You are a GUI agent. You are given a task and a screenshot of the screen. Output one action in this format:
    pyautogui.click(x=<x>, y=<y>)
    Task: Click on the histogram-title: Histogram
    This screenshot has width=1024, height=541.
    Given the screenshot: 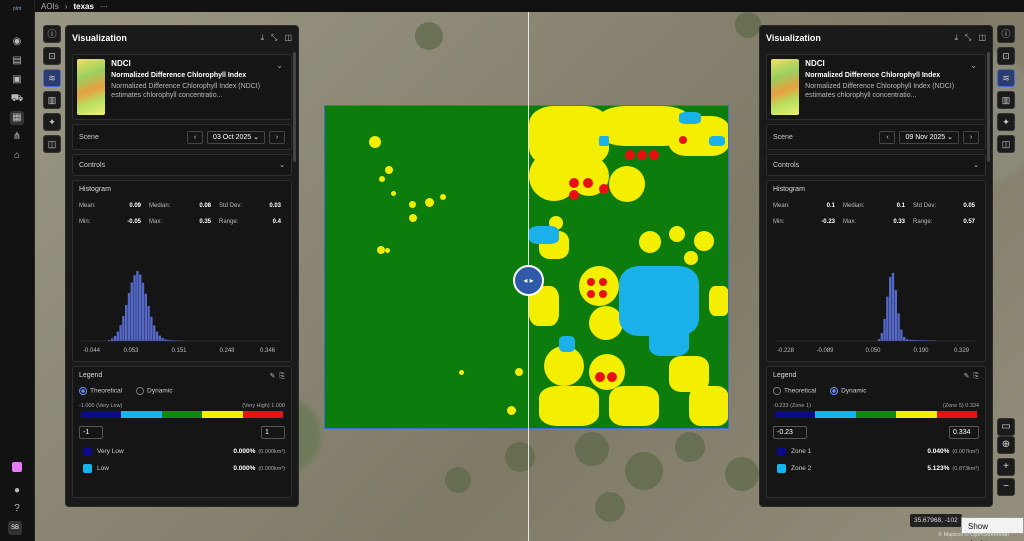 What is the action you would take?
    pyautogui.click(x=789, y=189)
    